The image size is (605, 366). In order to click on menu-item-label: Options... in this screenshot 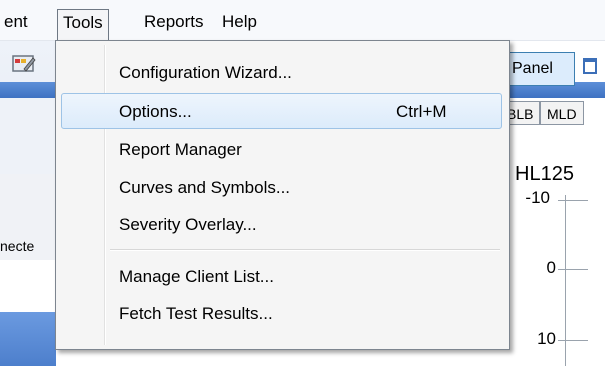, I will do `click(155, 111)`.